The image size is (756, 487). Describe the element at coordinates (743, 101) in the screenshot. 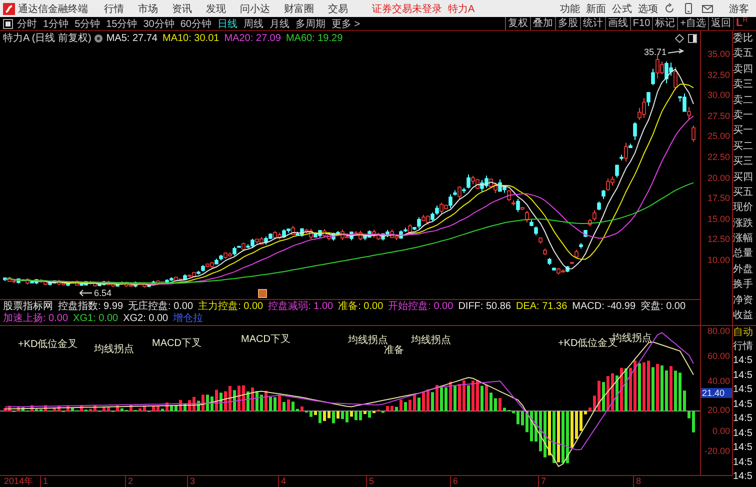

I see `quote-label: 卖二` at that location.